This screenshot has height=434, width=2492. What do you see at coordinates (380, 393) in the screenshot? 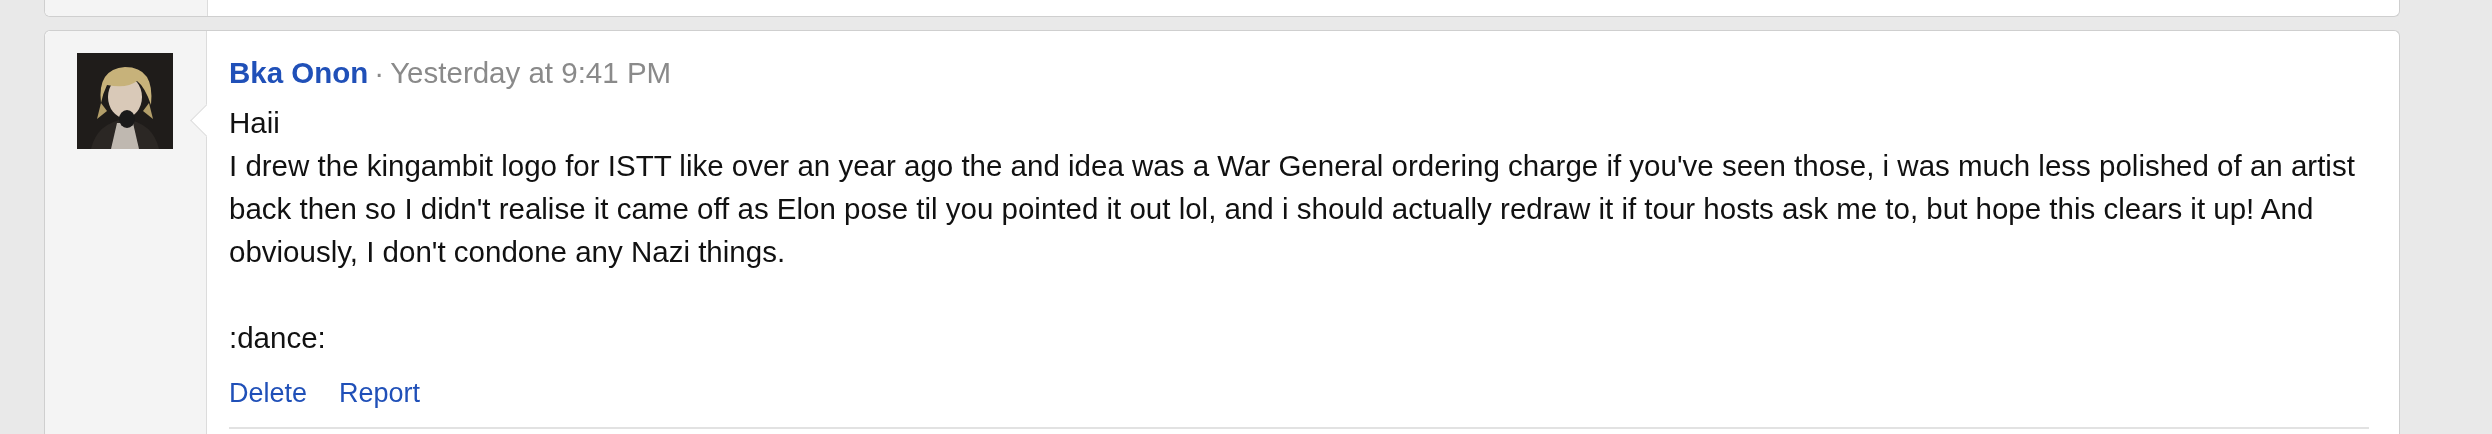
I see `action-link: Report` at bounding box center [380, 393].